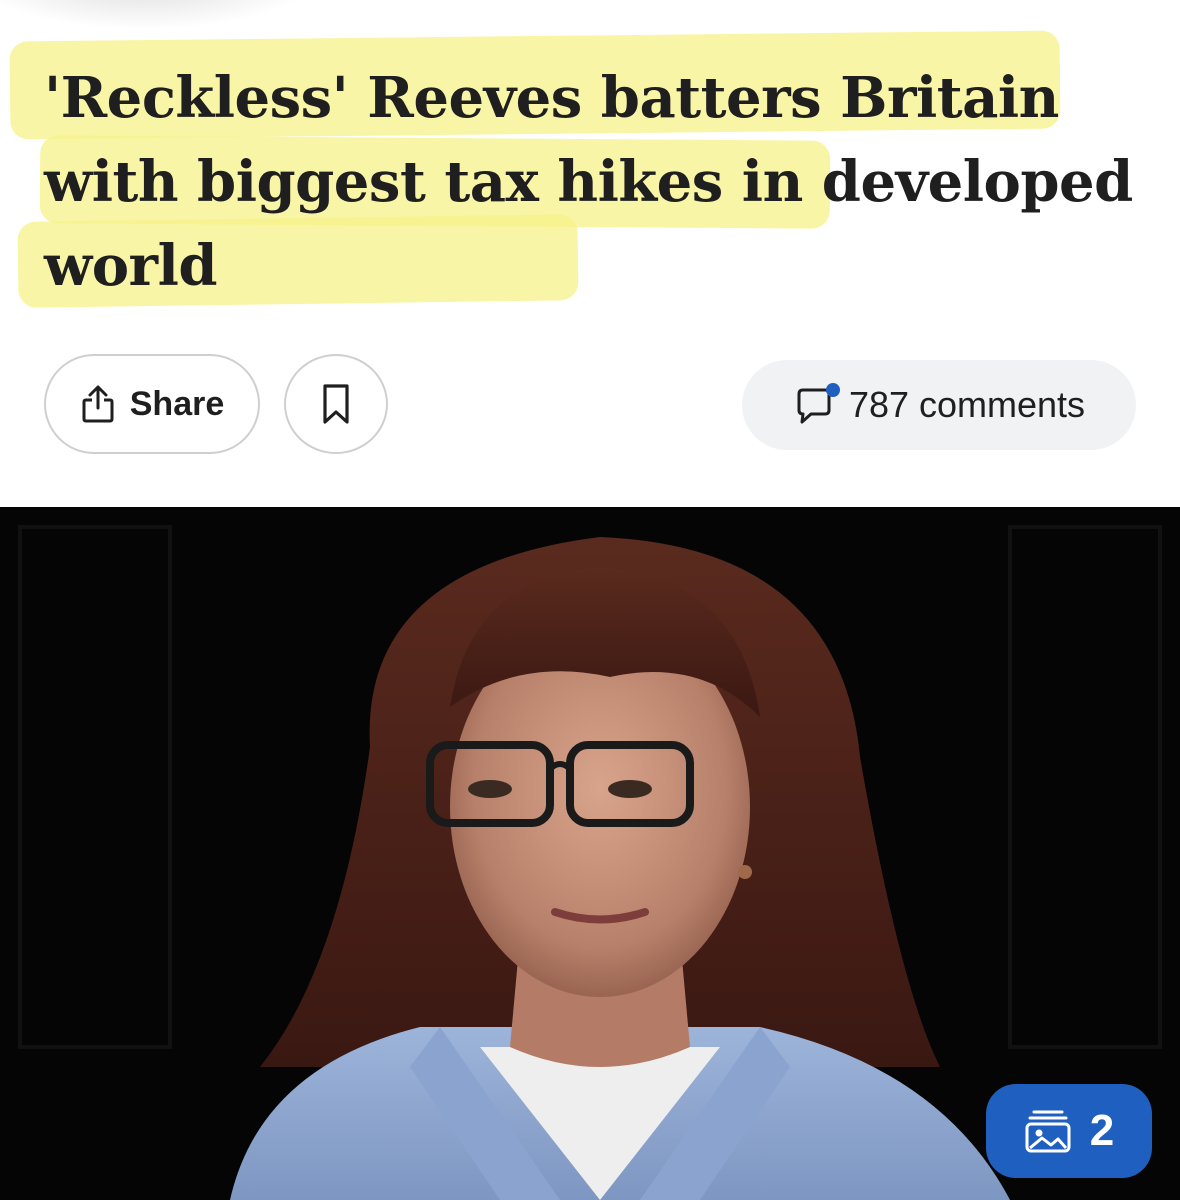  I want to click on article-actions-bar: Share 787 comments, so click(590, 405).